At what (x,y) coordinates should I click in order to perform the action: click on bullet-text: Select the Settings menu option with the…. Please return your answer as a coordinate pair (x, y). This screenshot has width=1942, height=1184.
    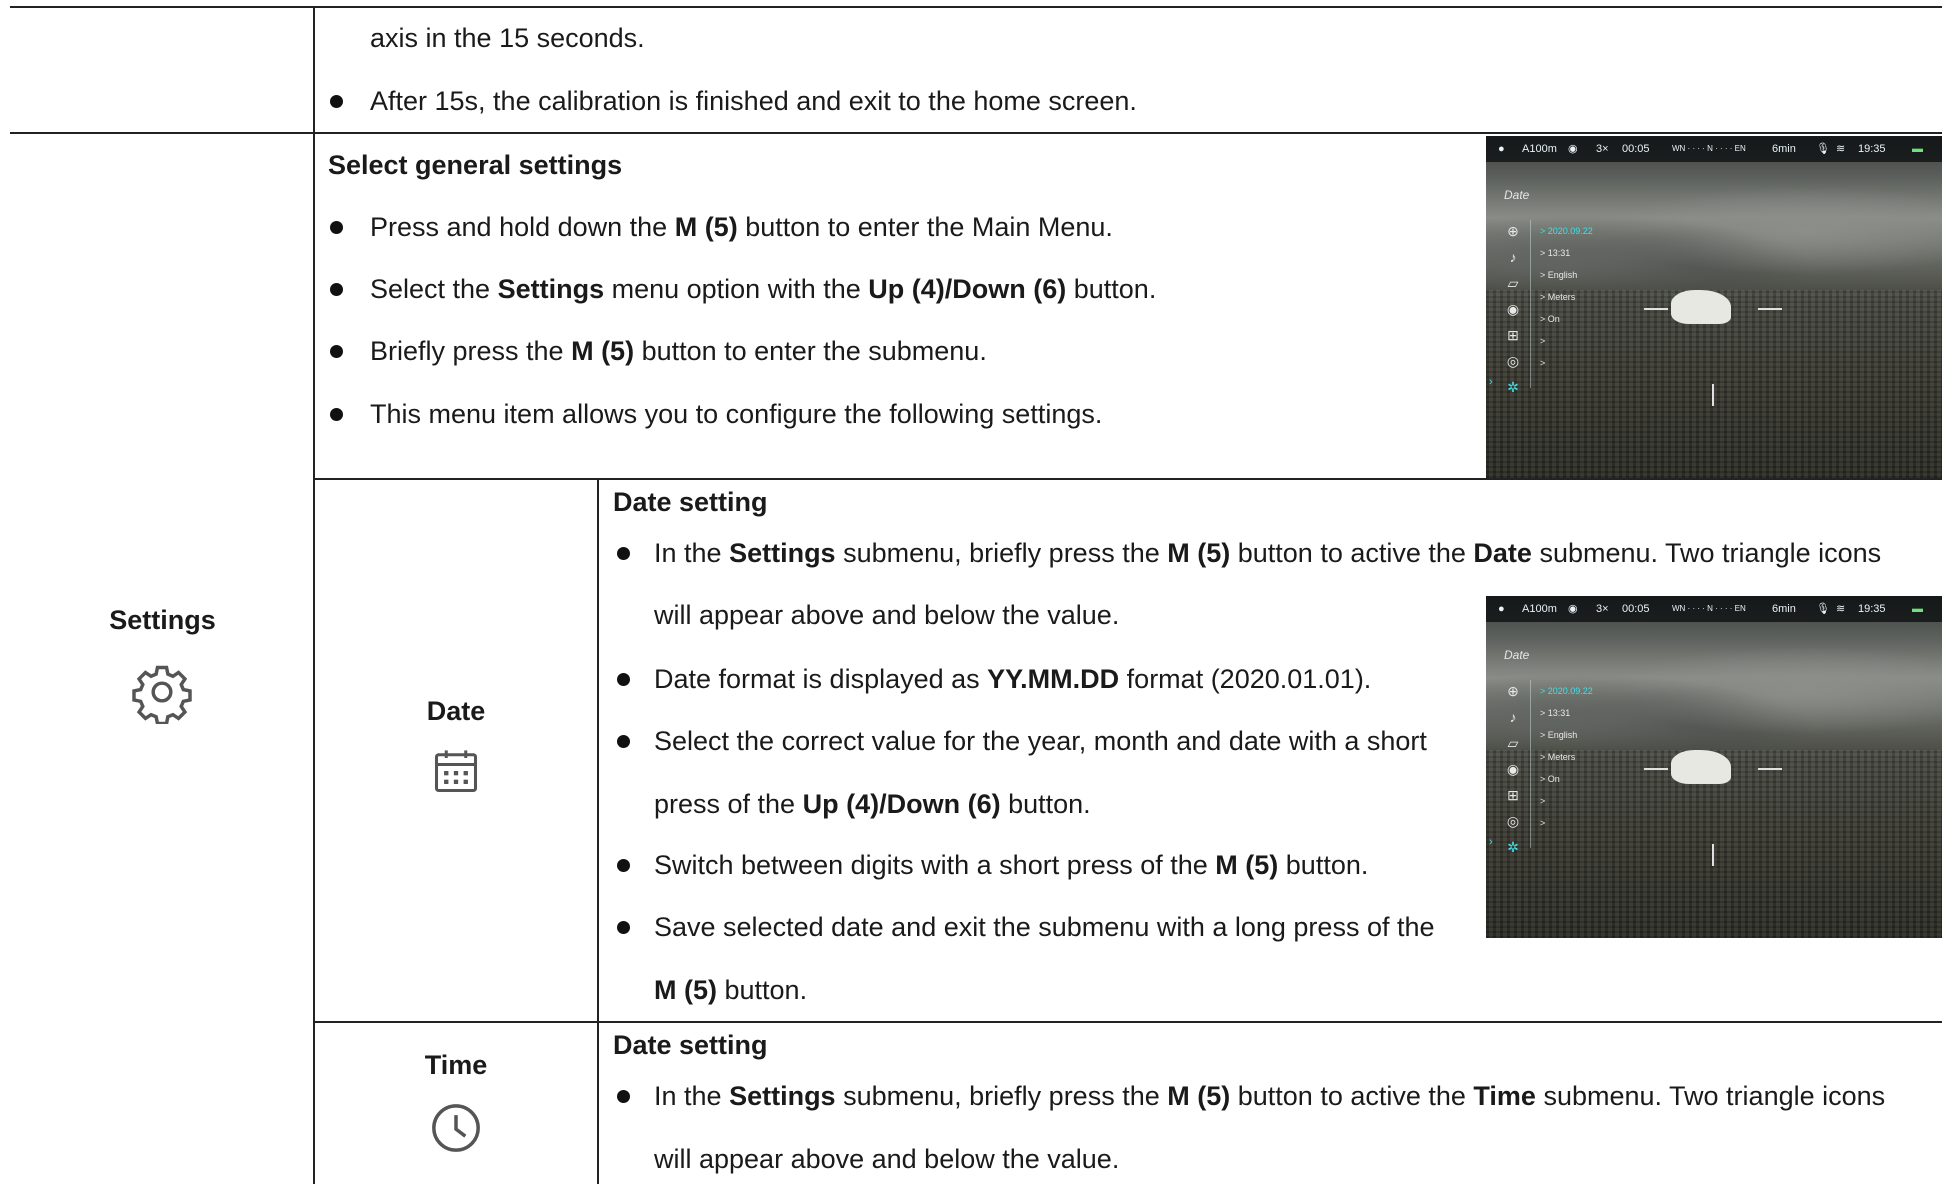
    Looking at the image, I should click on (763, 289).